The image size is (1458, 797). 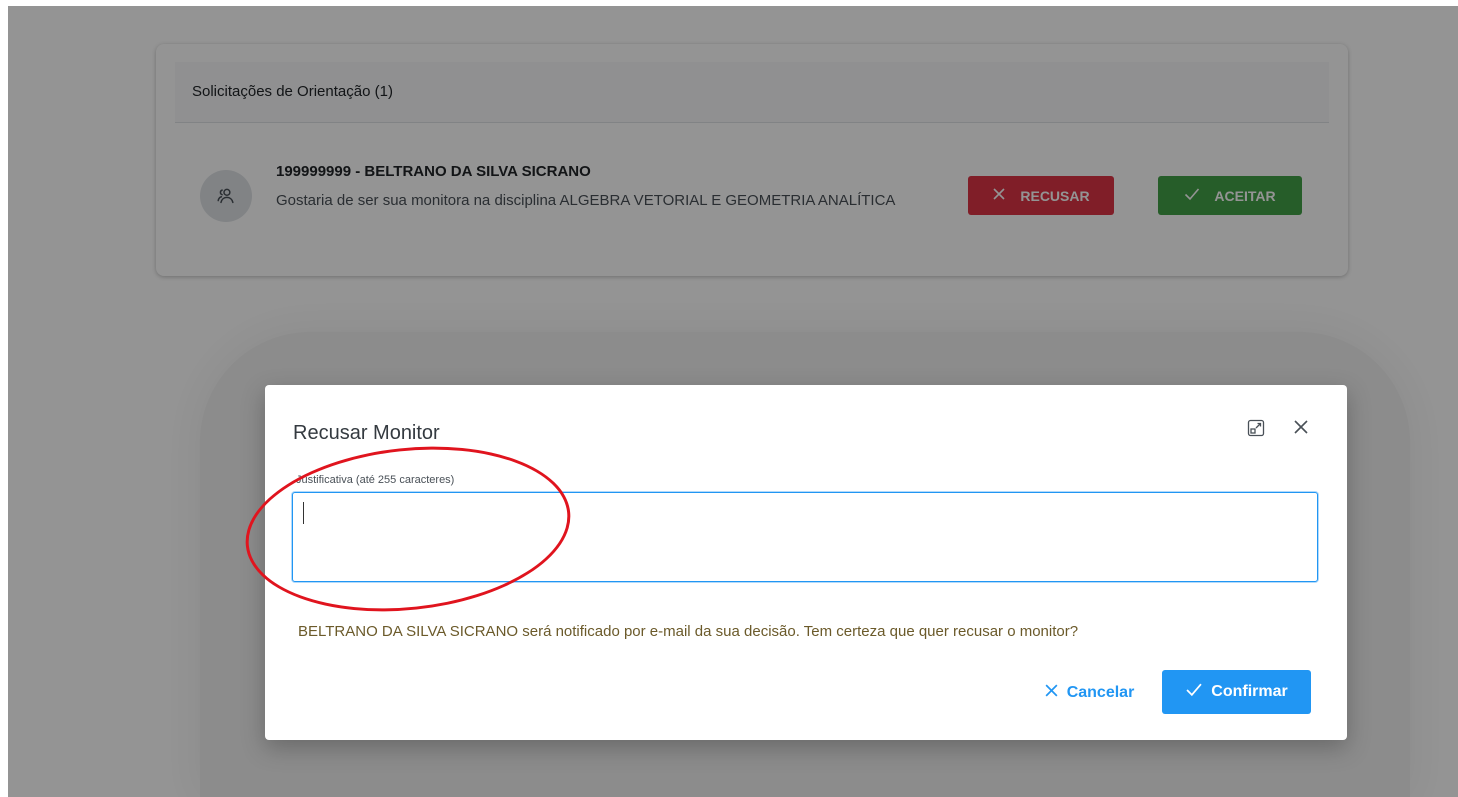 I want to click on maximize-button, so click(x=1256, y=430).